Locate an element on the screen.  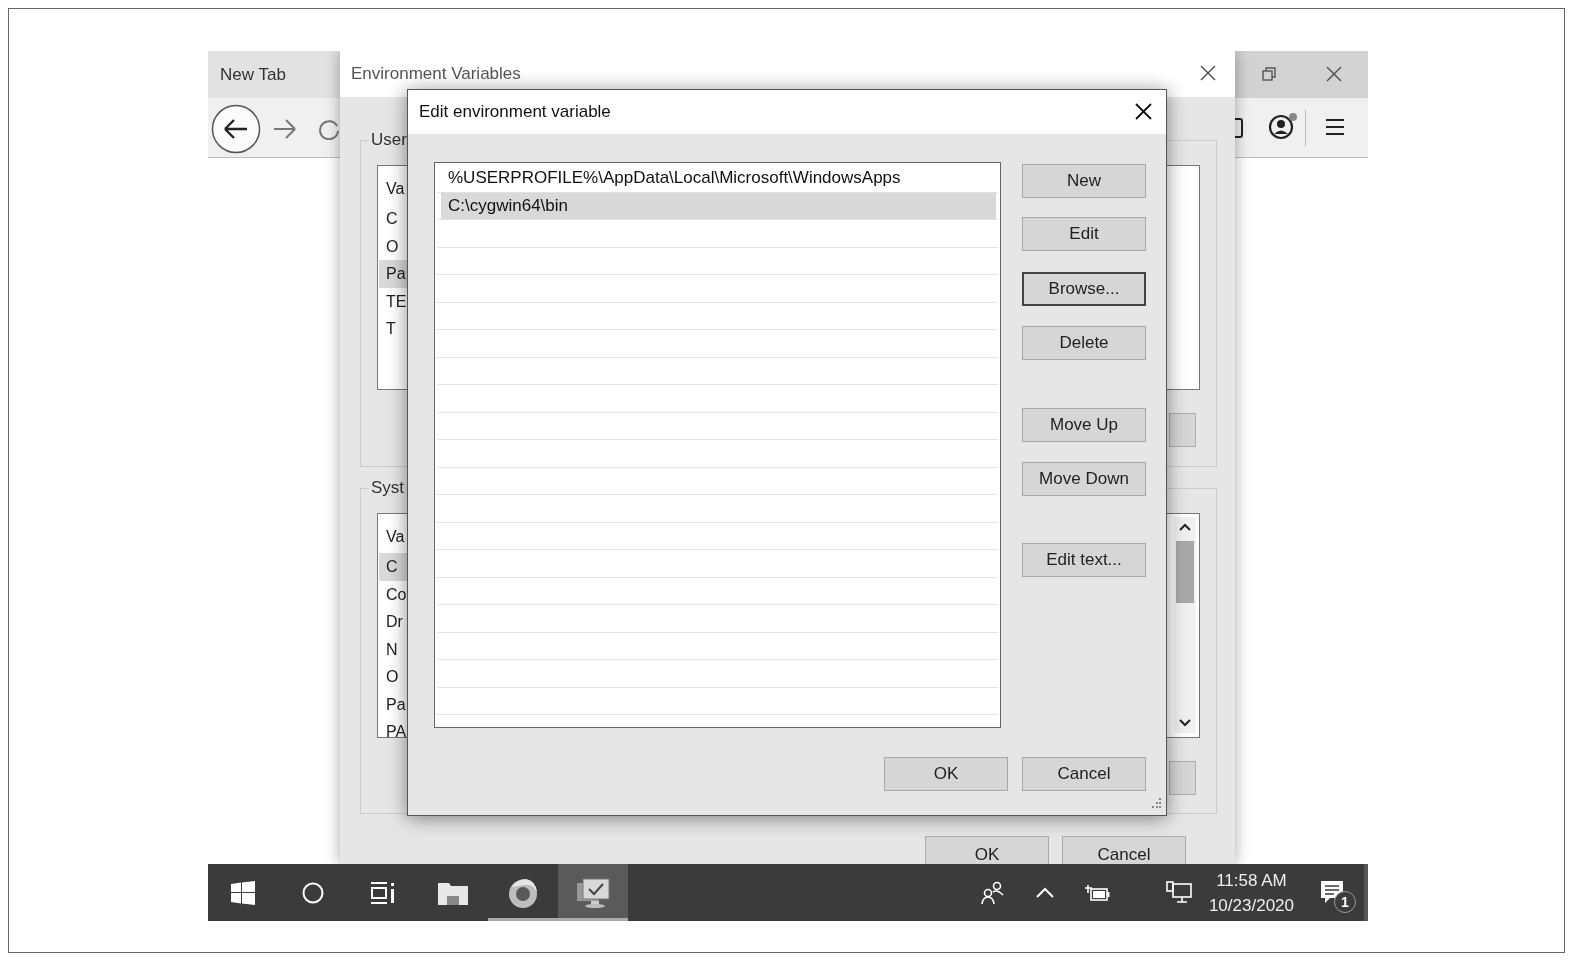
chevron-up-icon is located at coordinates (1044, 892).